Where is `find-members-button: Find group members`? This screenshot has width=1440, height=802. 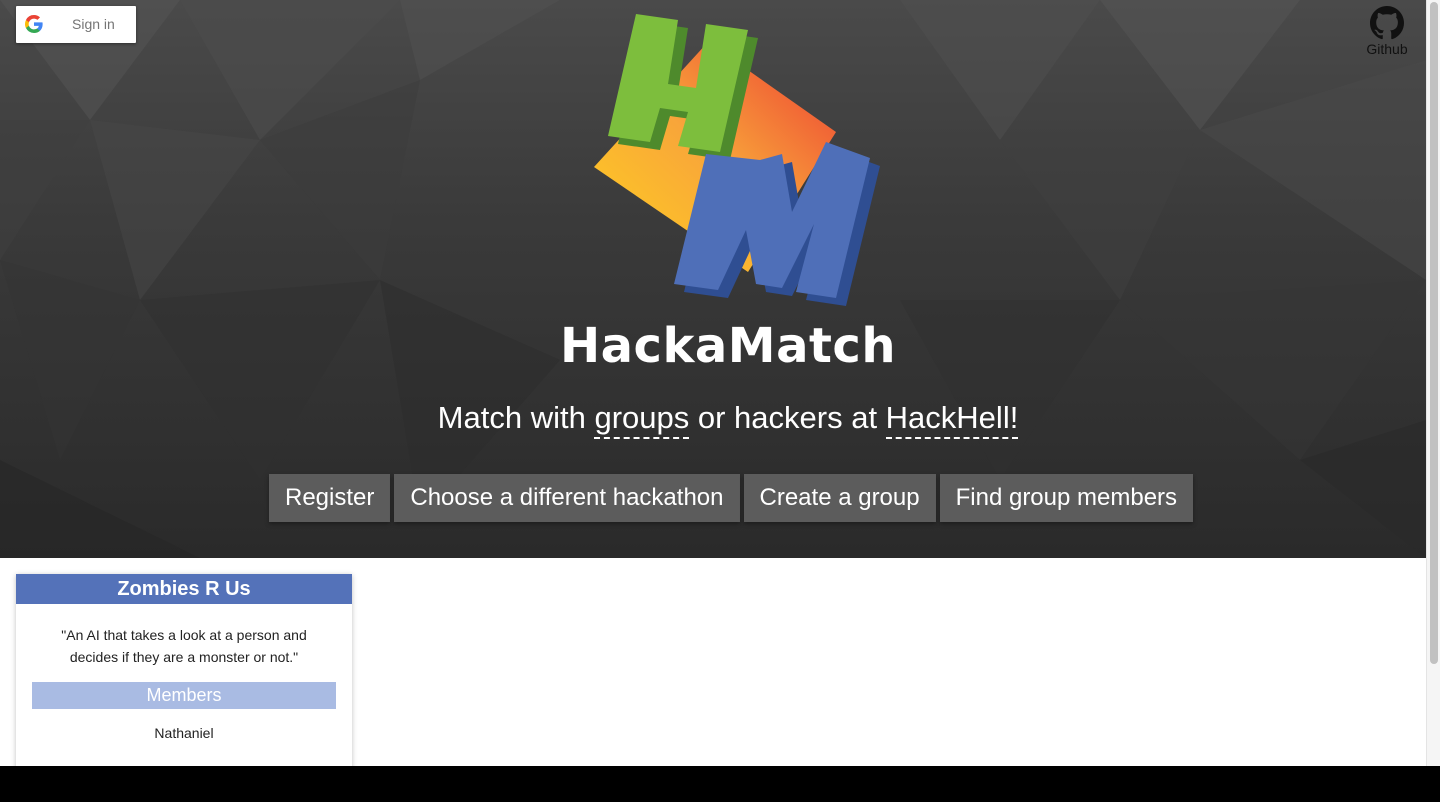 find-members-button: Find group members is located at coordinates (1066, 498).